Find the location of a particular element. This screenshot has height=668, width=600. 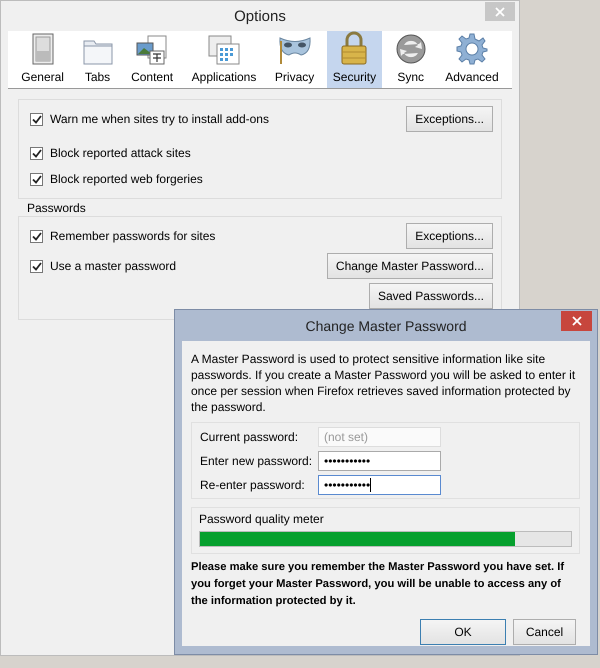

toolbar-tab: Security is located at coordinates (354, 59).